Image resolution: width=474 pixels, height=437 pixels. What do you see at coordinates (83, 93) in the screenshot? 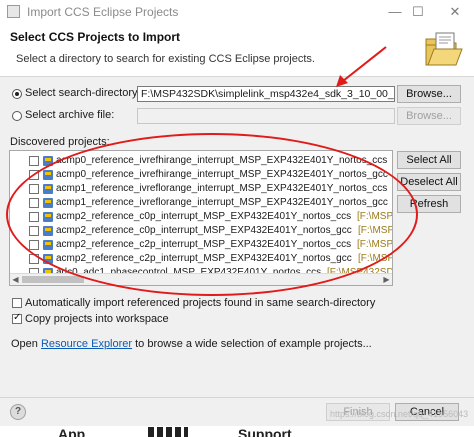
I see `search-directory-label: Select search-directory:` at bounding box center [83, 93].